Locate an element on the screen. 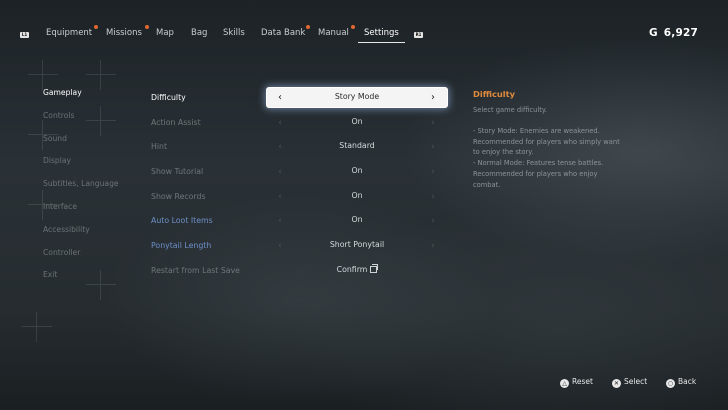 The height and width of the screenshot is (410, 728). currency-display: G 6,927 is located at coordinates (673, 33).